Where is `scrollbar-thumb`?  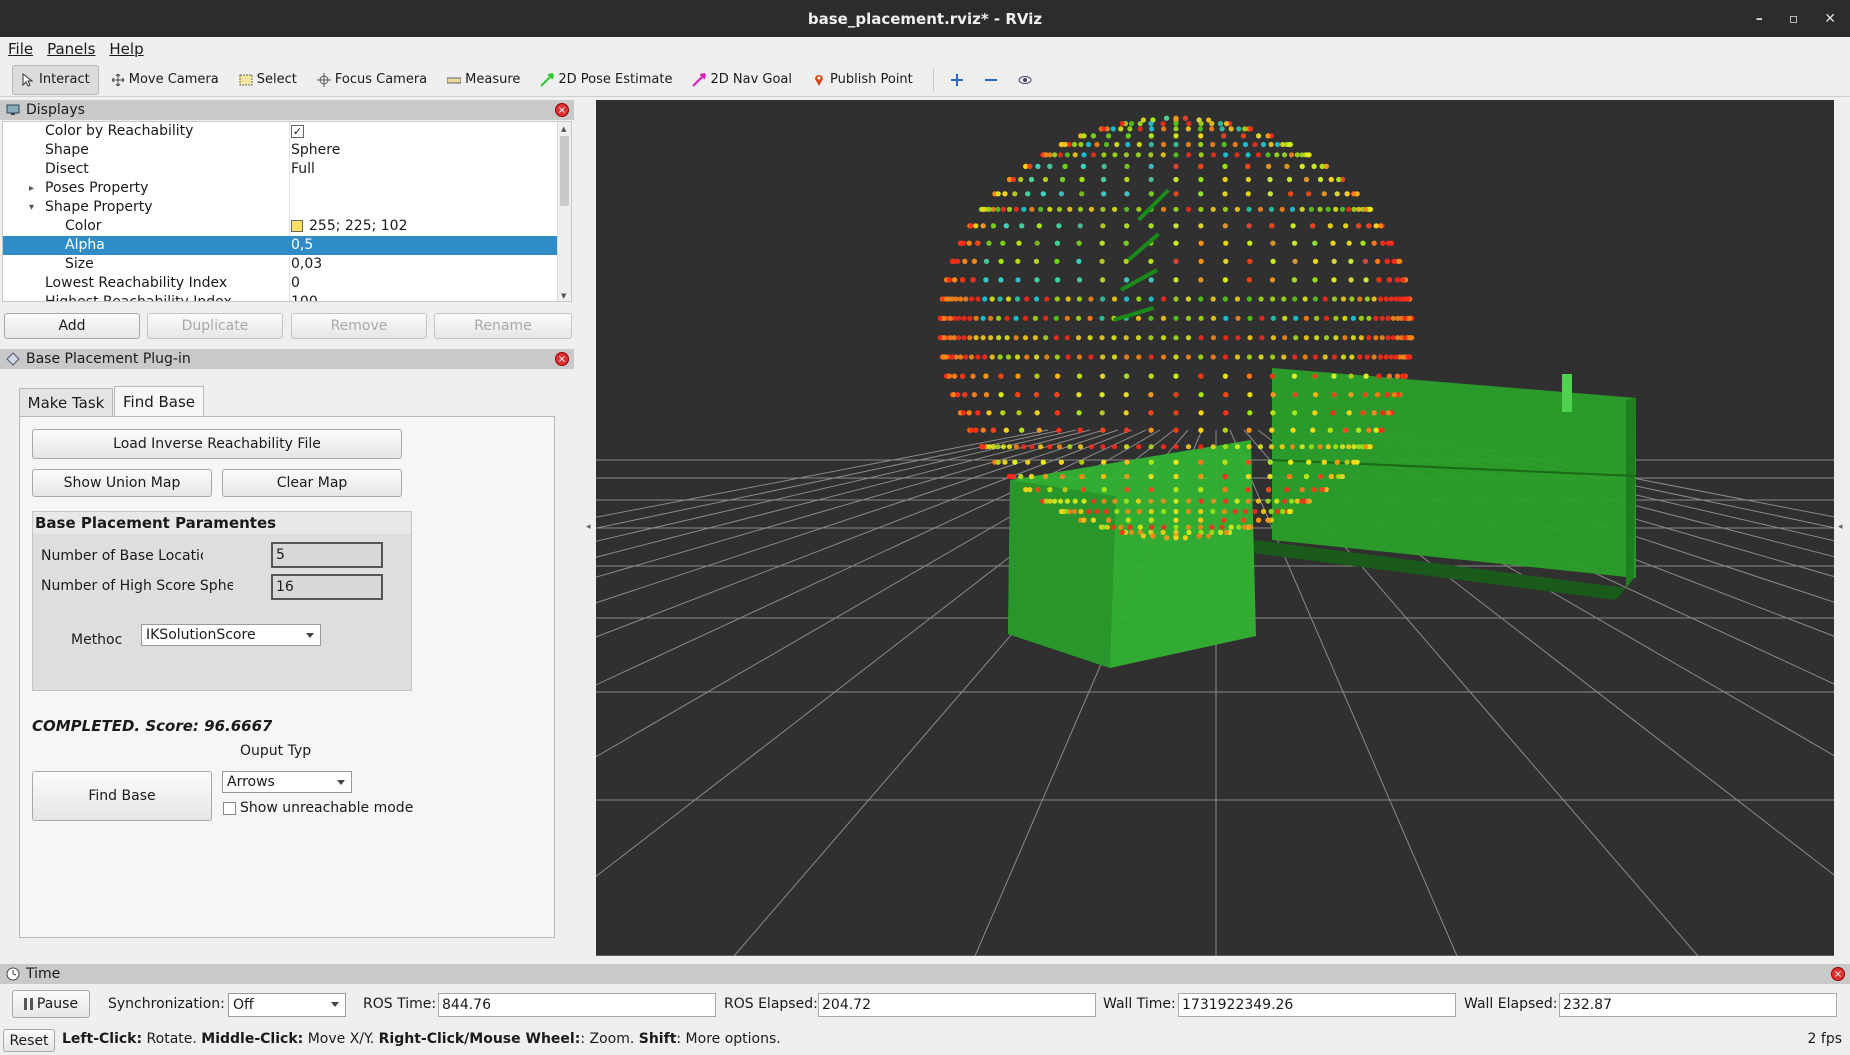
scrollbar-thumb is located at coordinates (564, 171).